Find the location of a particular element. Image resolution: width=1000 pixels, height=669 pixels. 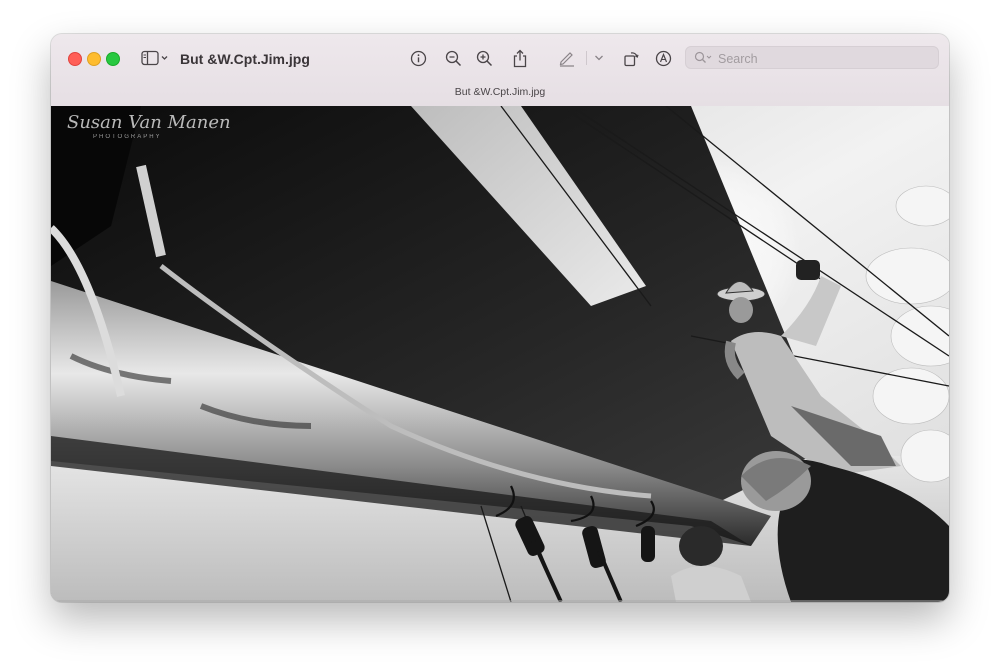

markup-button is located at coordinates (567, 58).